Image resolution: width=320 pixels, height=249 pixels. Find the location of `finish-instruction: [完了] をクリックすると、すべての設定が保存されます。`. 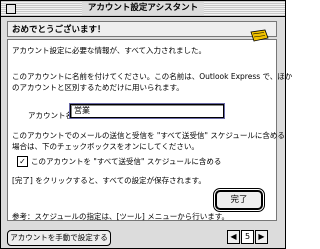

finish-instruction: [完了] をクリックすると、すべての設定が保存されます。 is located at coordinates (109, 180).